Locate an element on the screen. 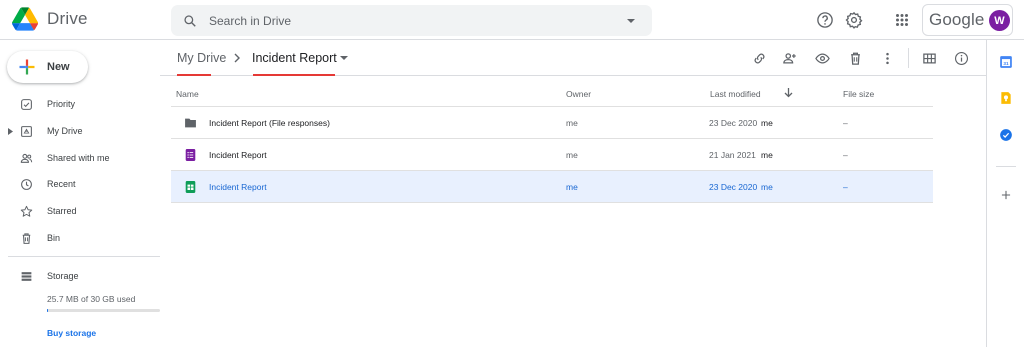 The width and height of the screenshot is (1024, 347). breadcrumb-my-drive: My Drive is located at coordinates (201, 58).